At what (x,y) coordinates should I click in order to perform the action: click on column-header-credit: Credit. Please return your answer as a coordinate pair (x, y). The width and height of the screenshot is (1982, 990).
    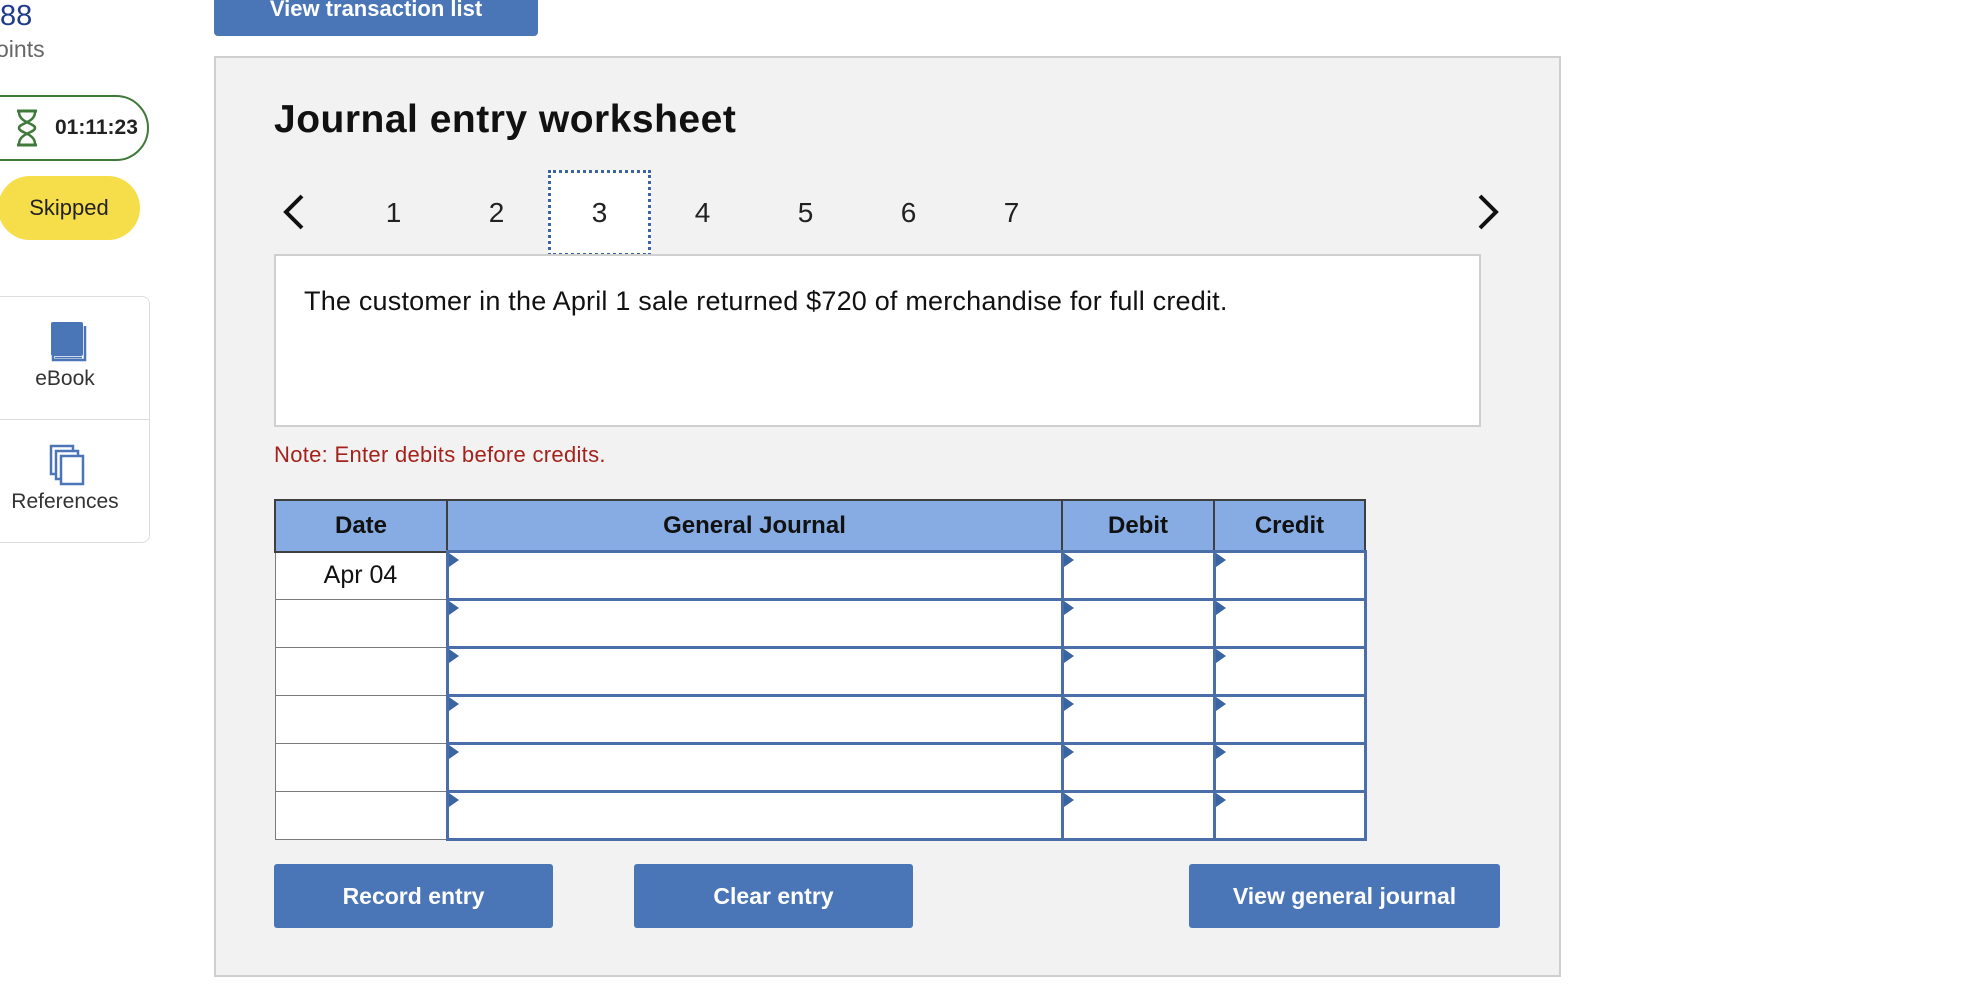
    Looking at the image, I should click on (1289, 526).